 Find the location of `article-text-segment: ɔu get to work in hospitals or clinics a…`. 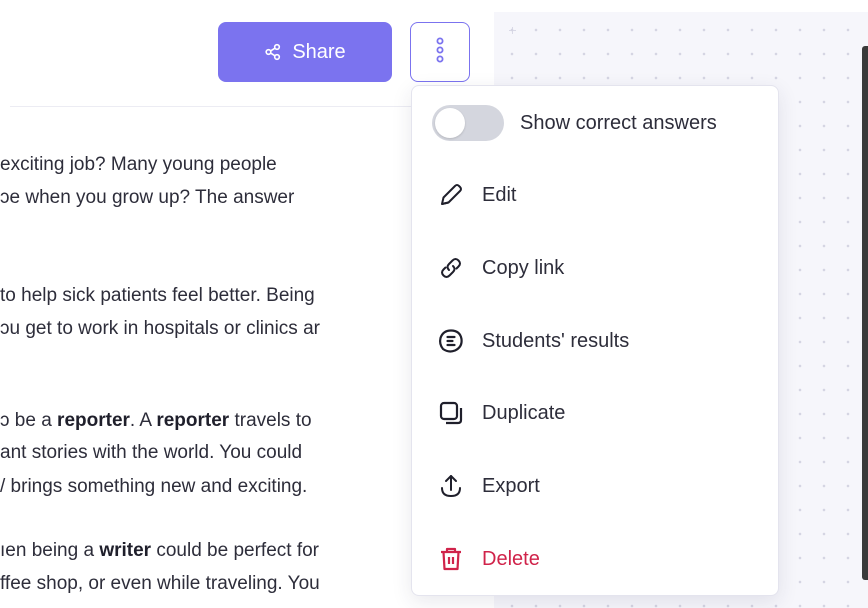

article-text-segment: ɔu get to work in hospitals or clinics a… is located at coordinates (160, 328).